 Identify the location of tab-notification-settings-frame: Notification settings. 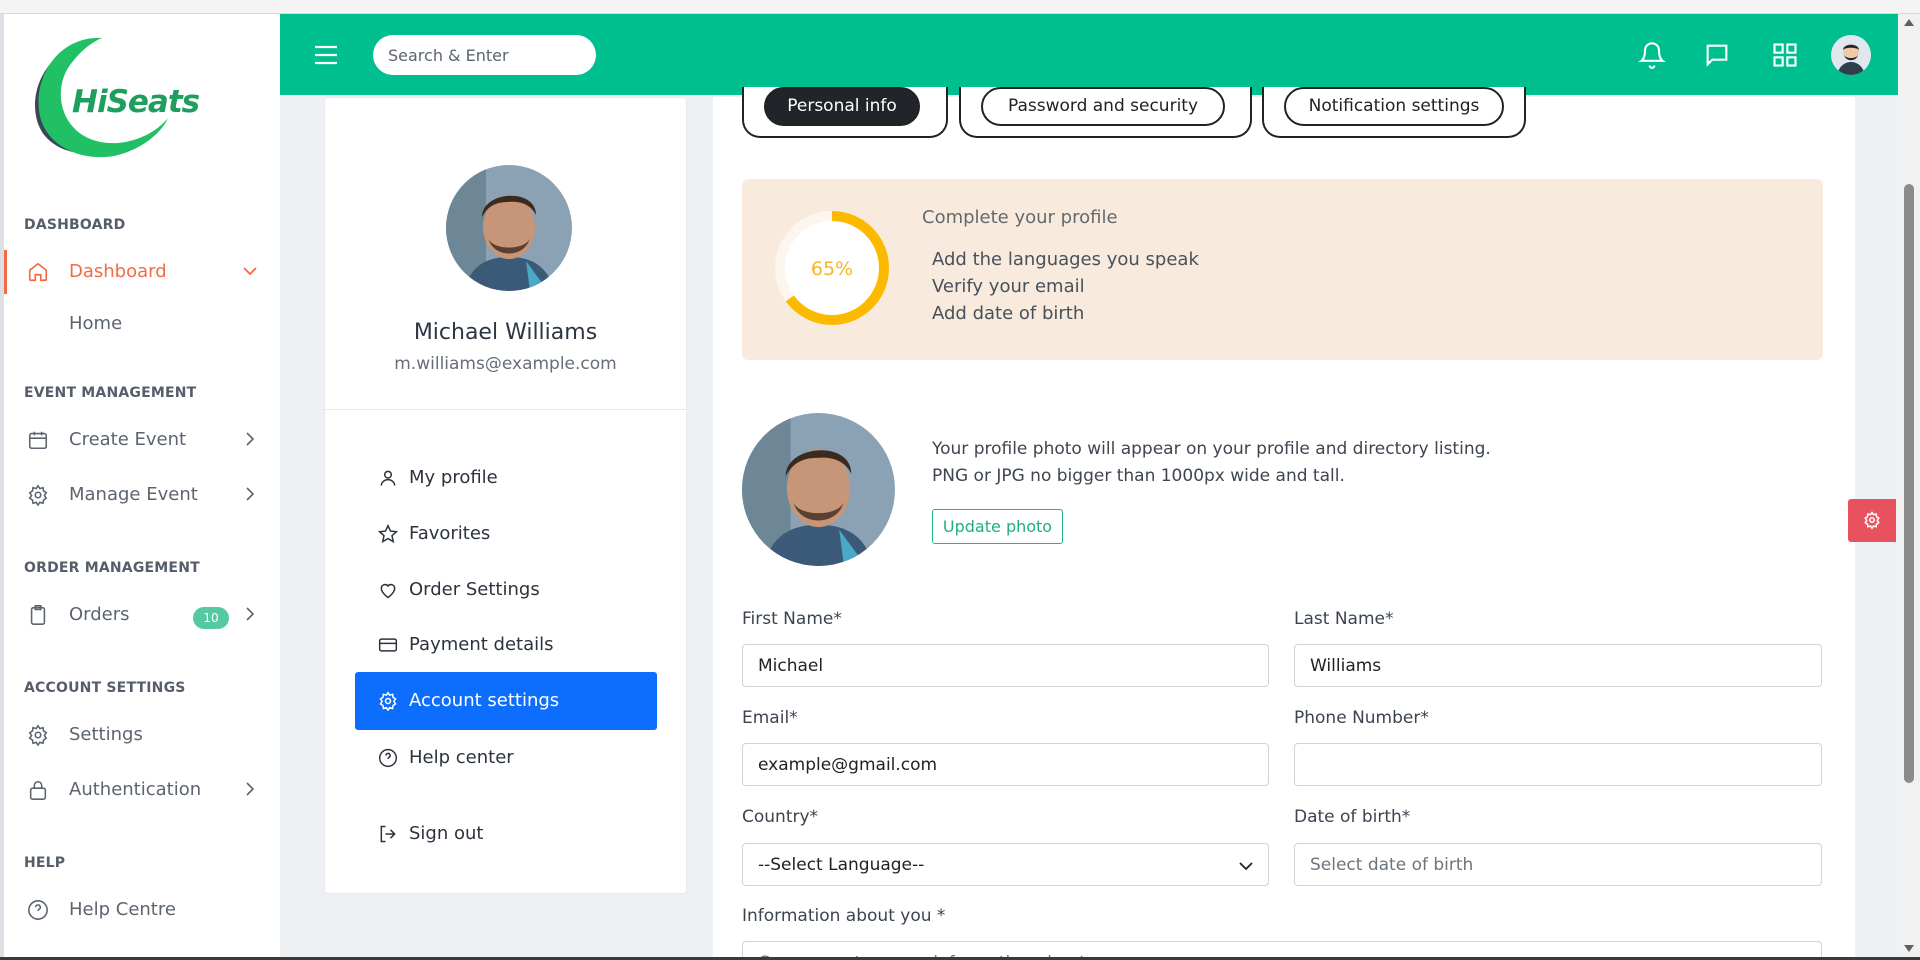
(1394, 112).